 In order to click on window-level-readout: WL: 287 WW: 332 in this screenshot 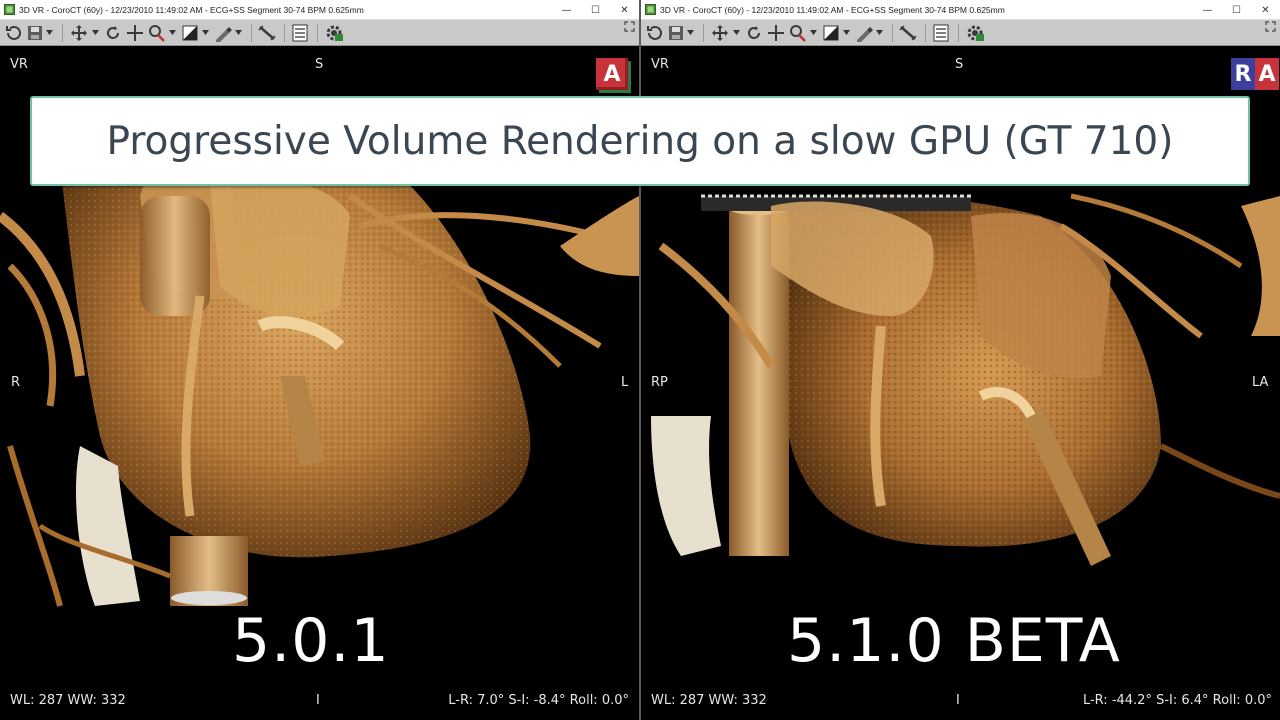, I will do `click(709, 700)`.